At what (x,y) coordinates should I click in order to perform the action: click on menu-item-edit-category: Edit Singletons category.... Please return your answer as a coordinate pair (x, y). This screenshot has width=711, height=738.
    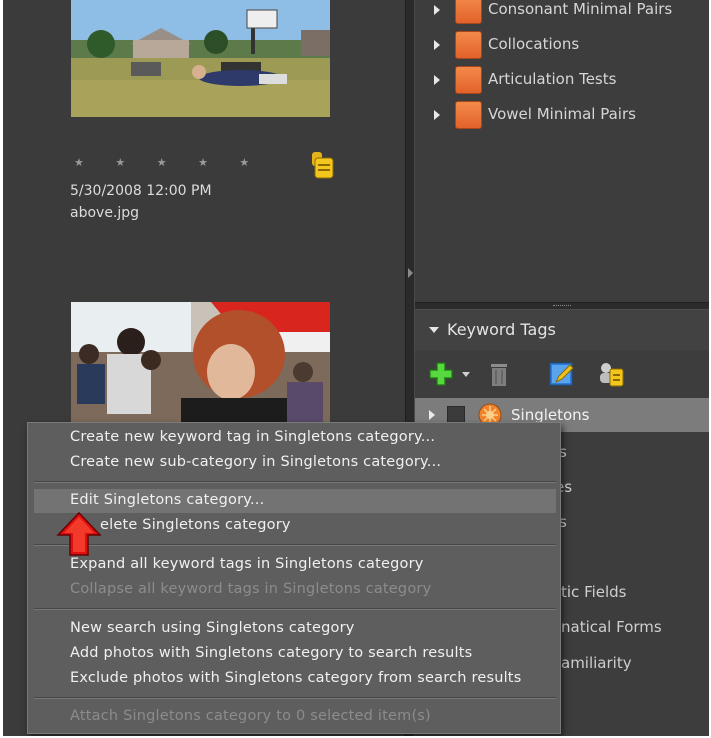
    Looking at the image, I should click on (167, 500).